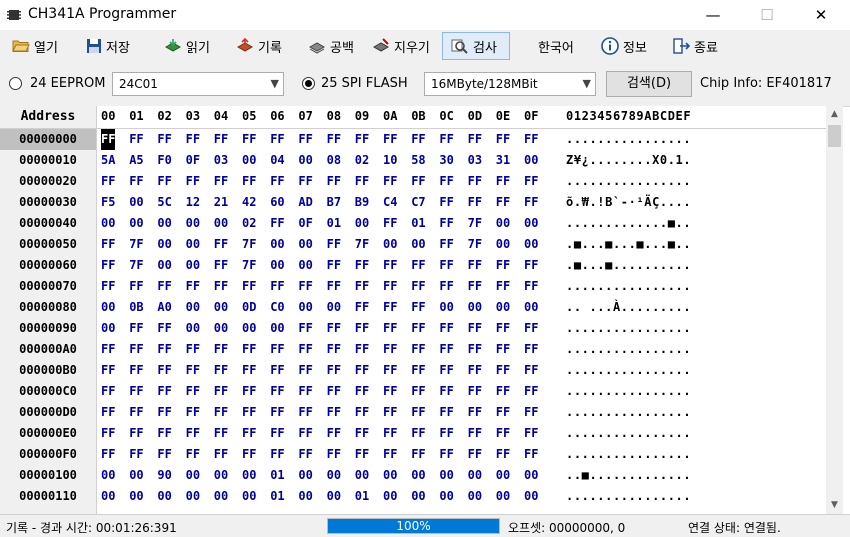 The image size is (850, 537). What do you see at coordinates (834, 505) in the screenshot?
I see `scroll-down-icon: ▼` at bounding box center [834, 505].